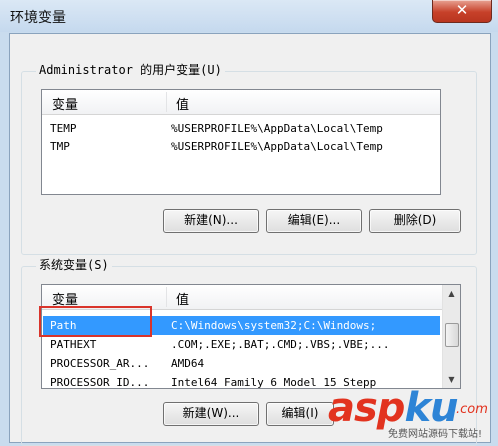 The width and height of the screenshot is (498, 446). What do you see at coordinates (38, 18) in the screenshot?
I see `window-title: 环境变量` at bounding box center [38, 18].